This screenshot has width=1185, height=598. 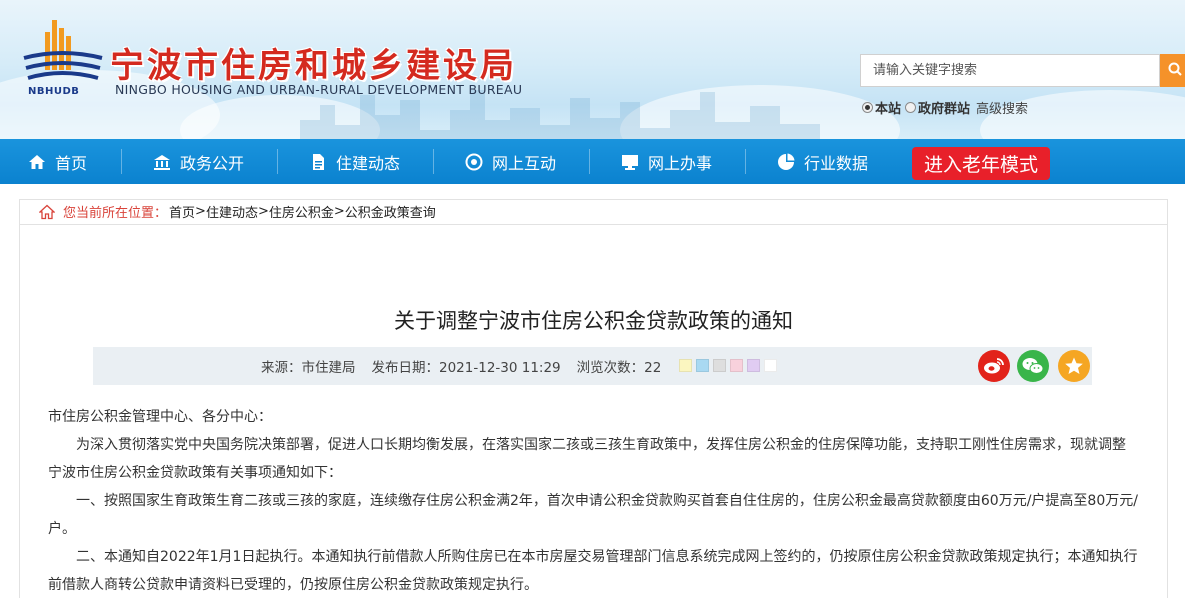 I want to click on breadcrumb: 您当前所在位置： 首页 > 住建动态 > 住房公积金 > 公积金政策查询, so click(x=593, y=212).